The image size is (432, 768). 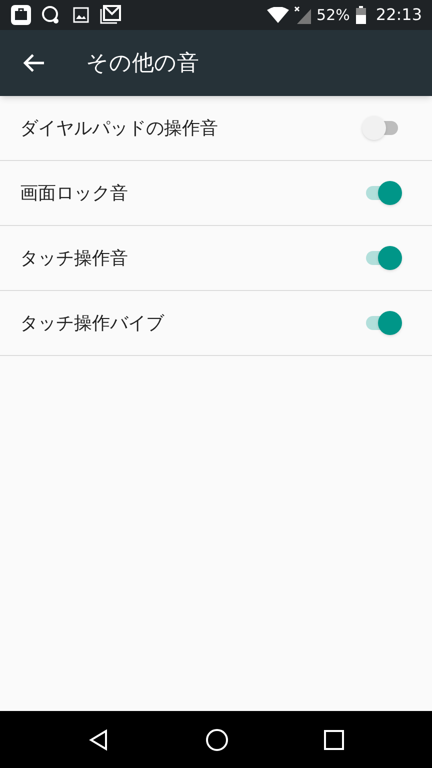 What do you see at coordinates (110, 15) in the screenshot?
I see `mail-icon` at bounding box center [110, 15].